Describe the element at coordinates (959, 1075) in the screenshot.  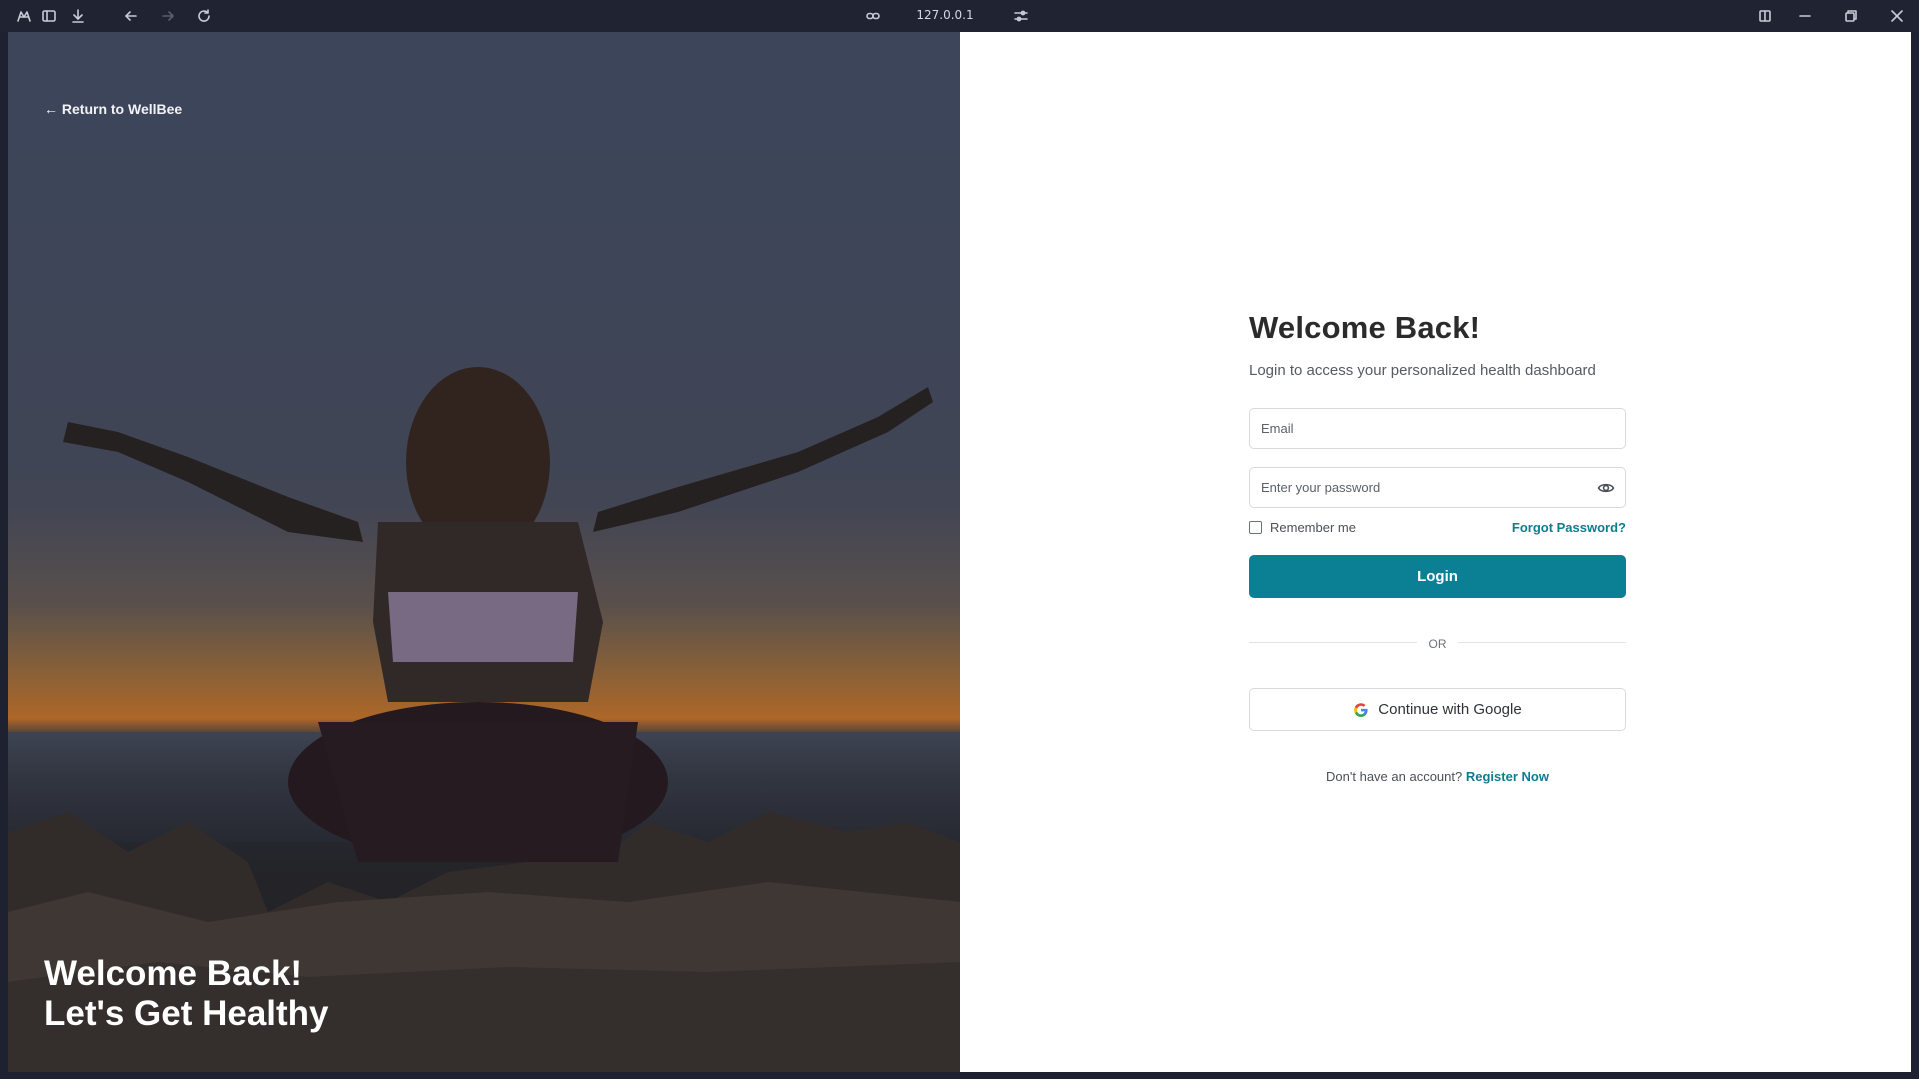
I see `window-bottom-border` at that location.